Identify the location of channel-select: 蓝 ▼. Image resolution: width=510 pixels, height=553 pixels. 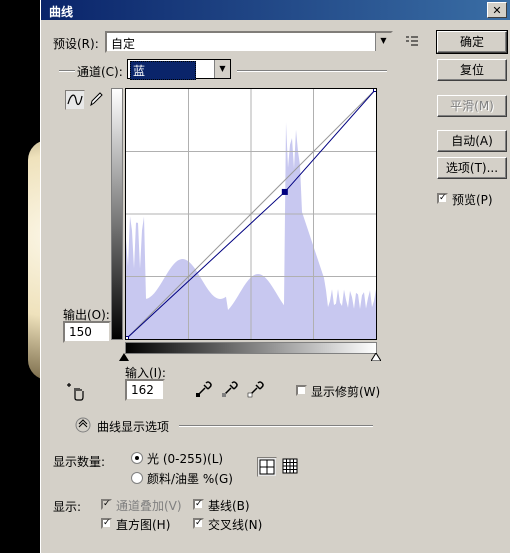
(179, 69).